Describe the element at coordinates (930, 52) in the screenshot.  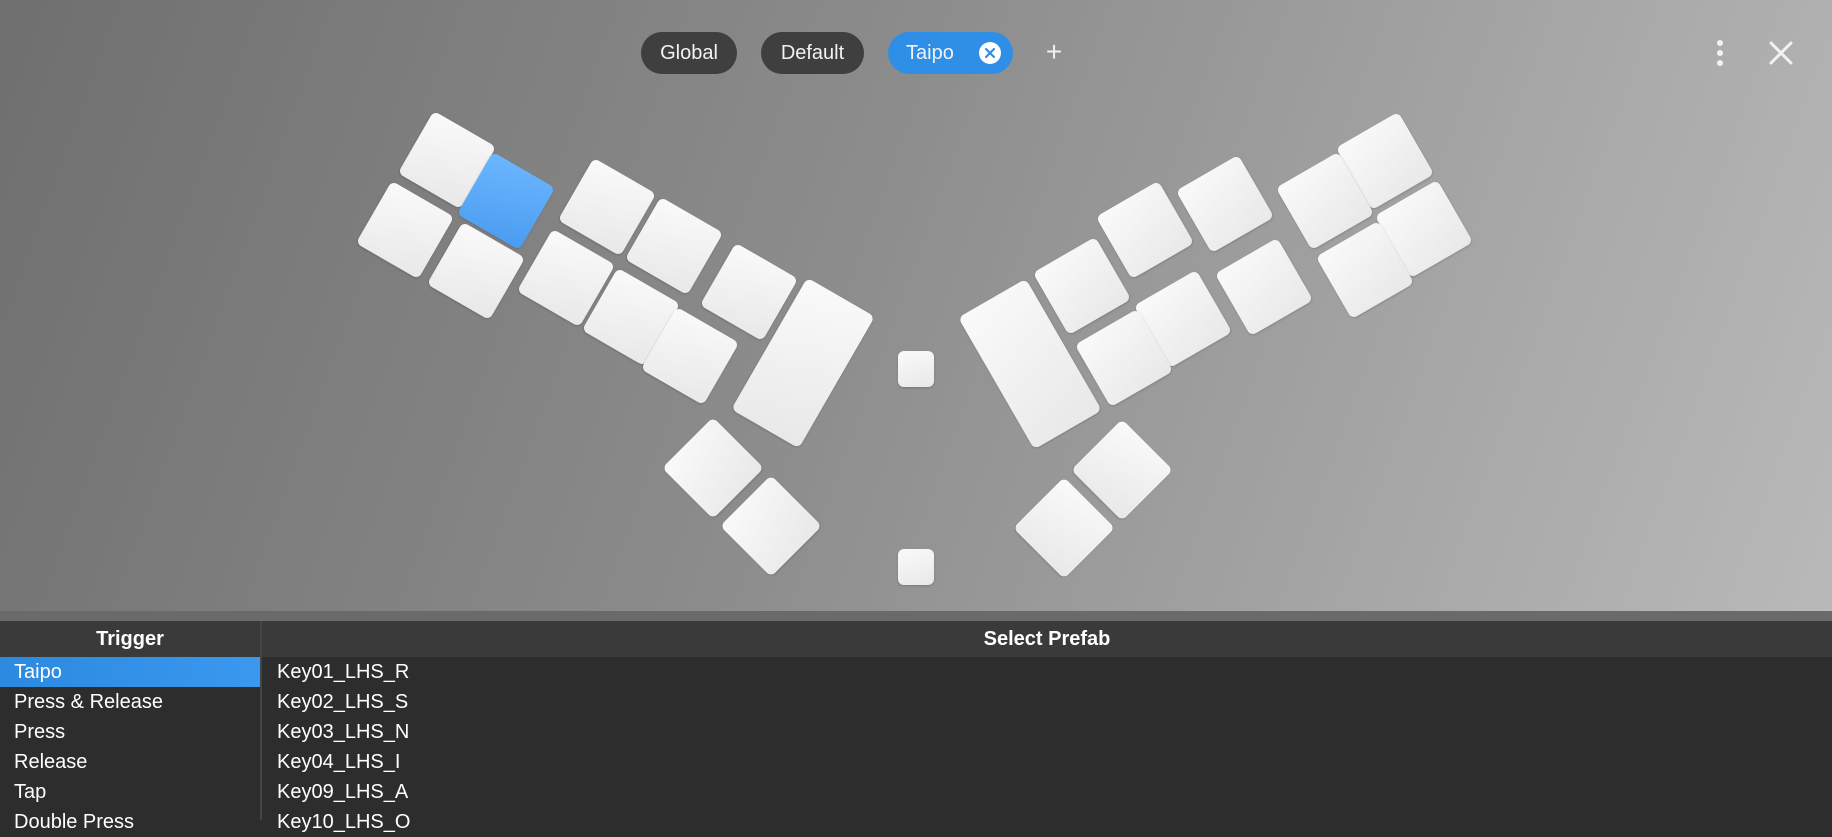
I see `tab-taipo-label: Taipo` at that location.